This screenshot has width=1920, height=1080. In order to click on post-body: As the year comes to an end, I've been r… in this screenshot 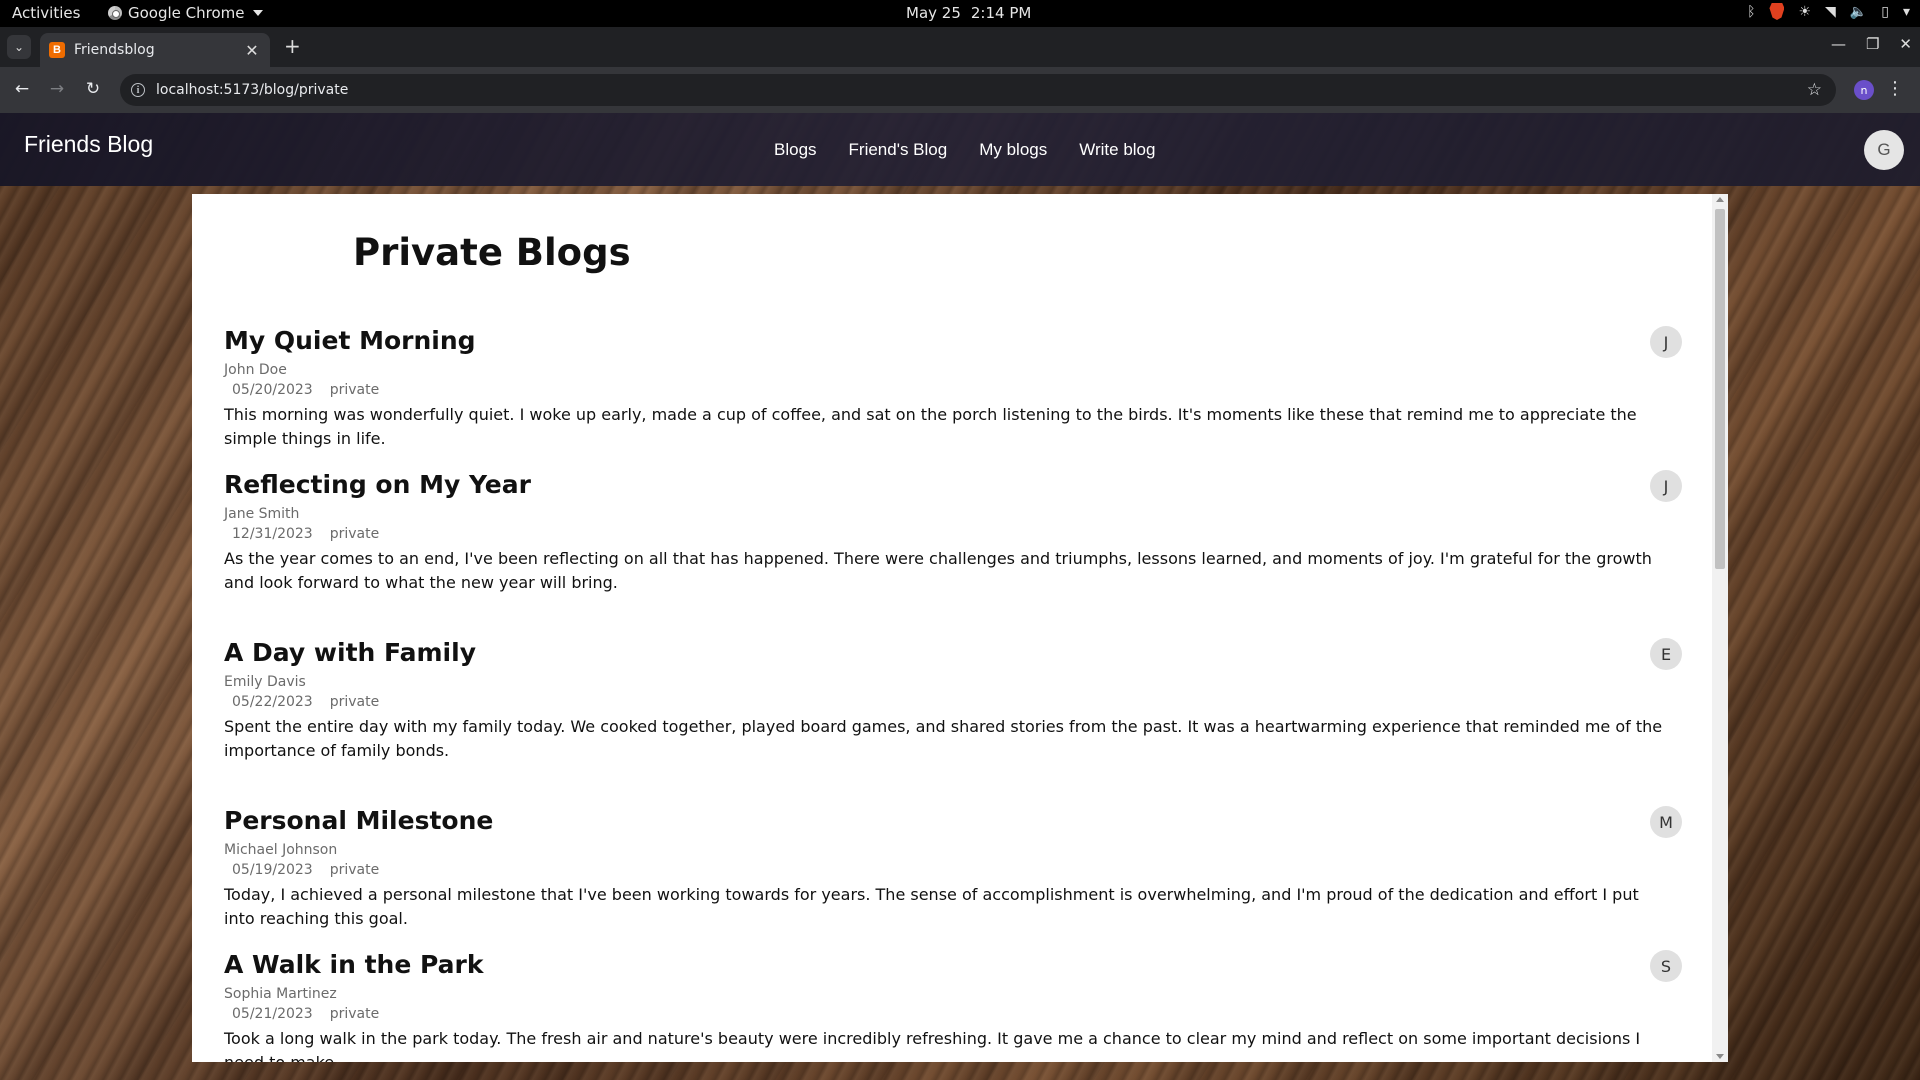, I will do `click(938, 570)`.